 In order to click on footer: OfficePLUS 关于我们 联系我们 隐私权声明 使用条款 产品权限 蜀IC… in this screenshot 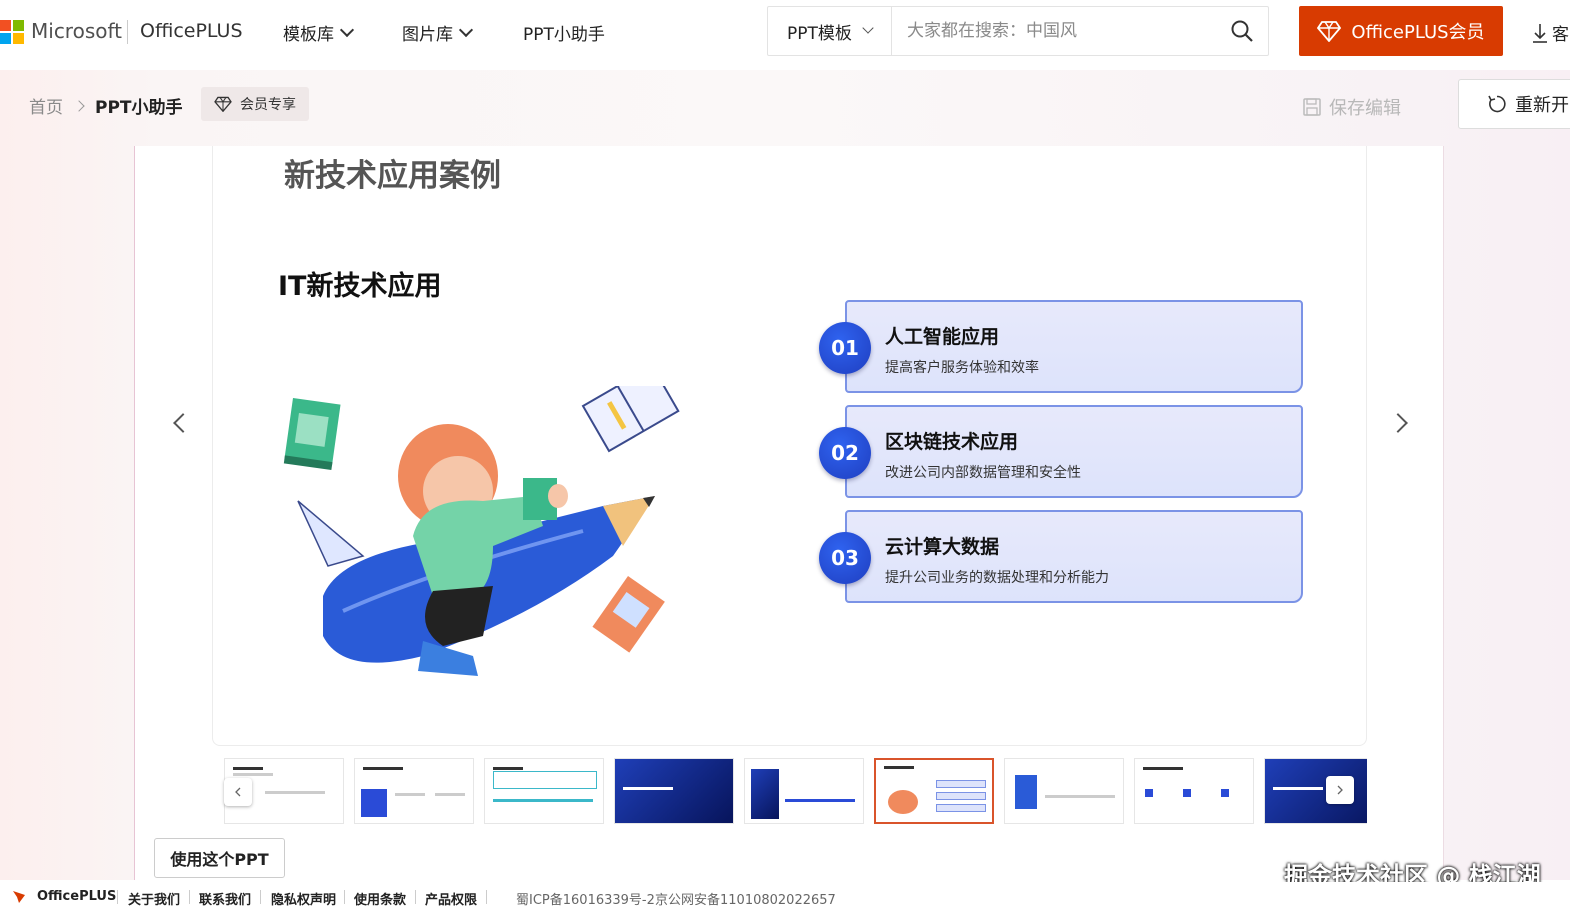, I will do `click(785, 897)`.